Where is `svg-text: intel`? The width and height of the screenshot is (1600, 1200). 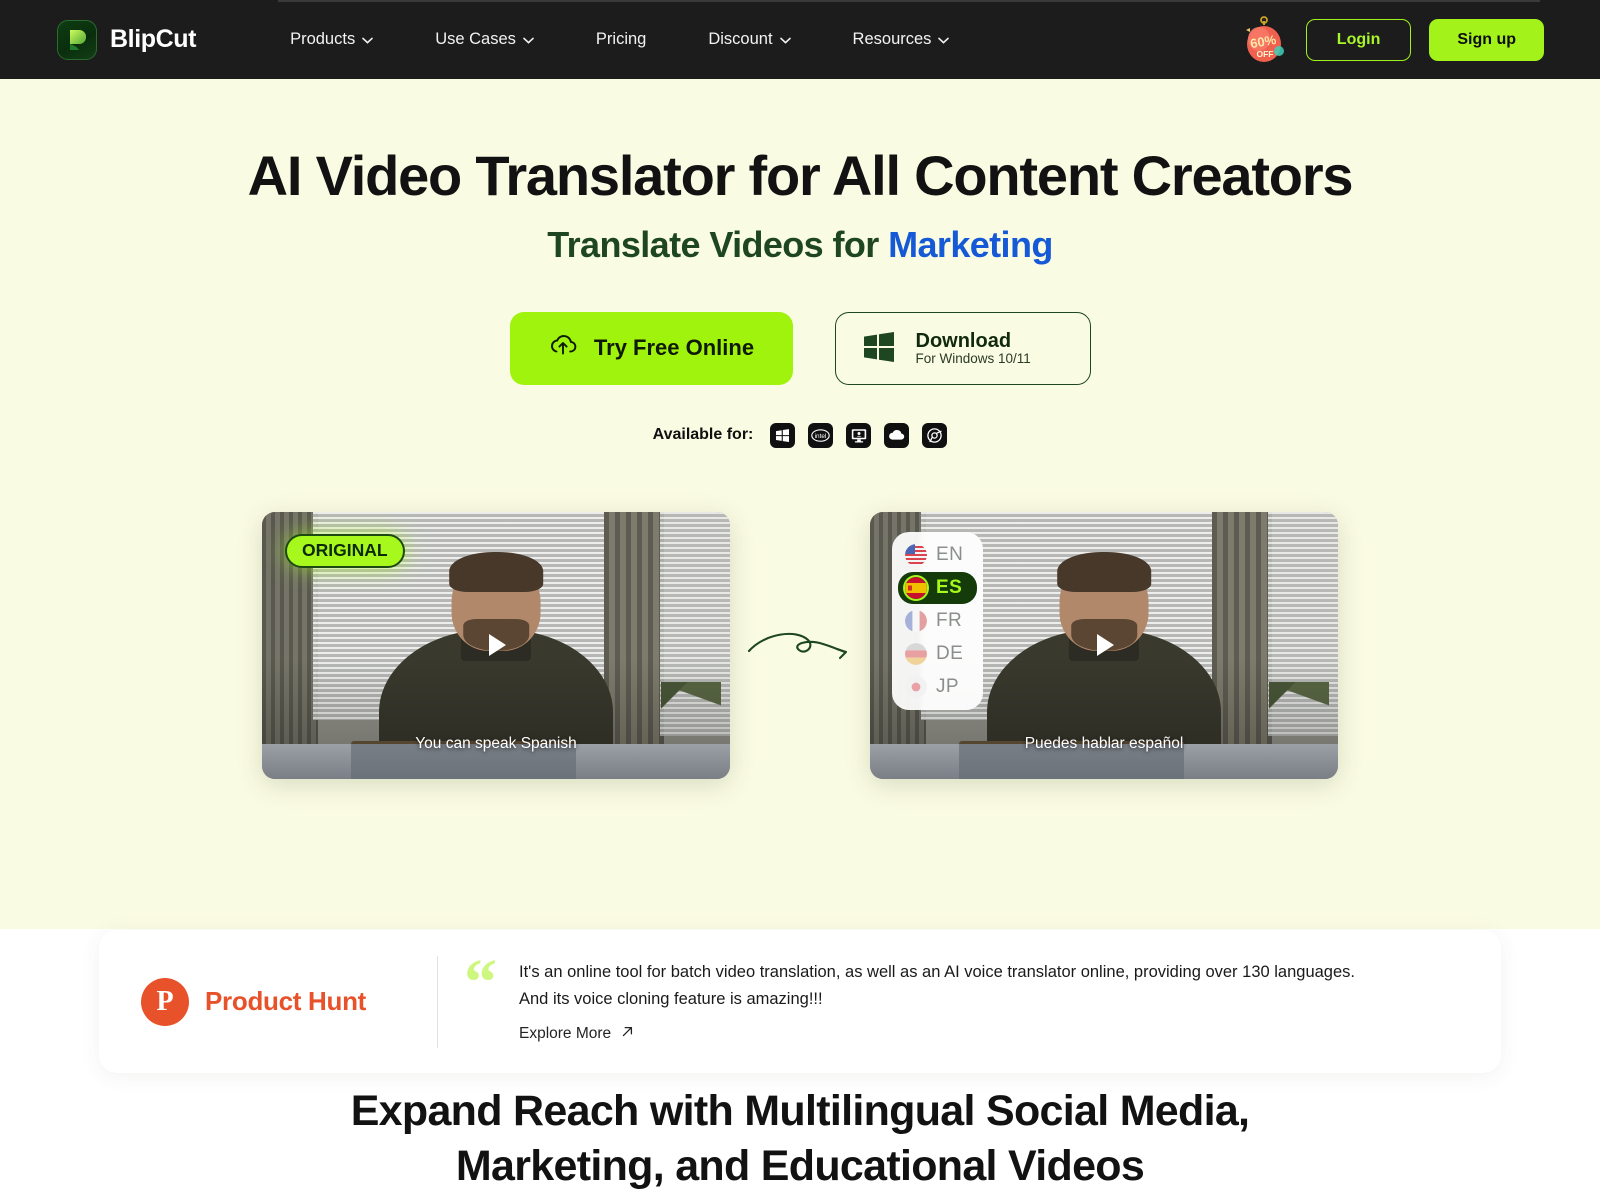
svg-text: intel is located at coordinates (821, 436).